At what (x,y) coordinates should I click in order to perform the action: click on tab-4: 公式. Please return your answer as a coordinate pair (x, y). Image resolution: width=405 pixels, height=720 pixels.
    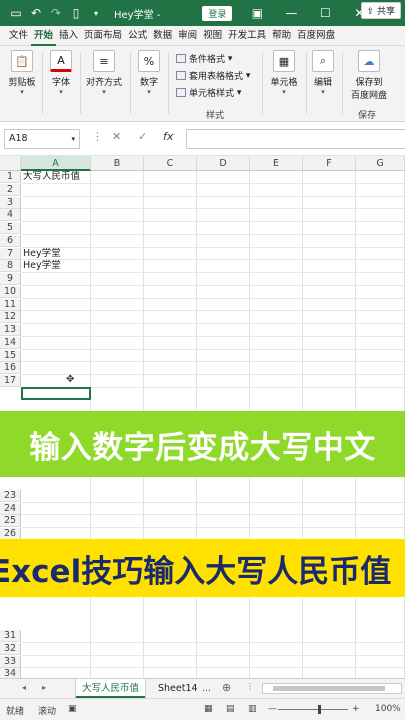
    Looking at the image, I should click on (137, 36).